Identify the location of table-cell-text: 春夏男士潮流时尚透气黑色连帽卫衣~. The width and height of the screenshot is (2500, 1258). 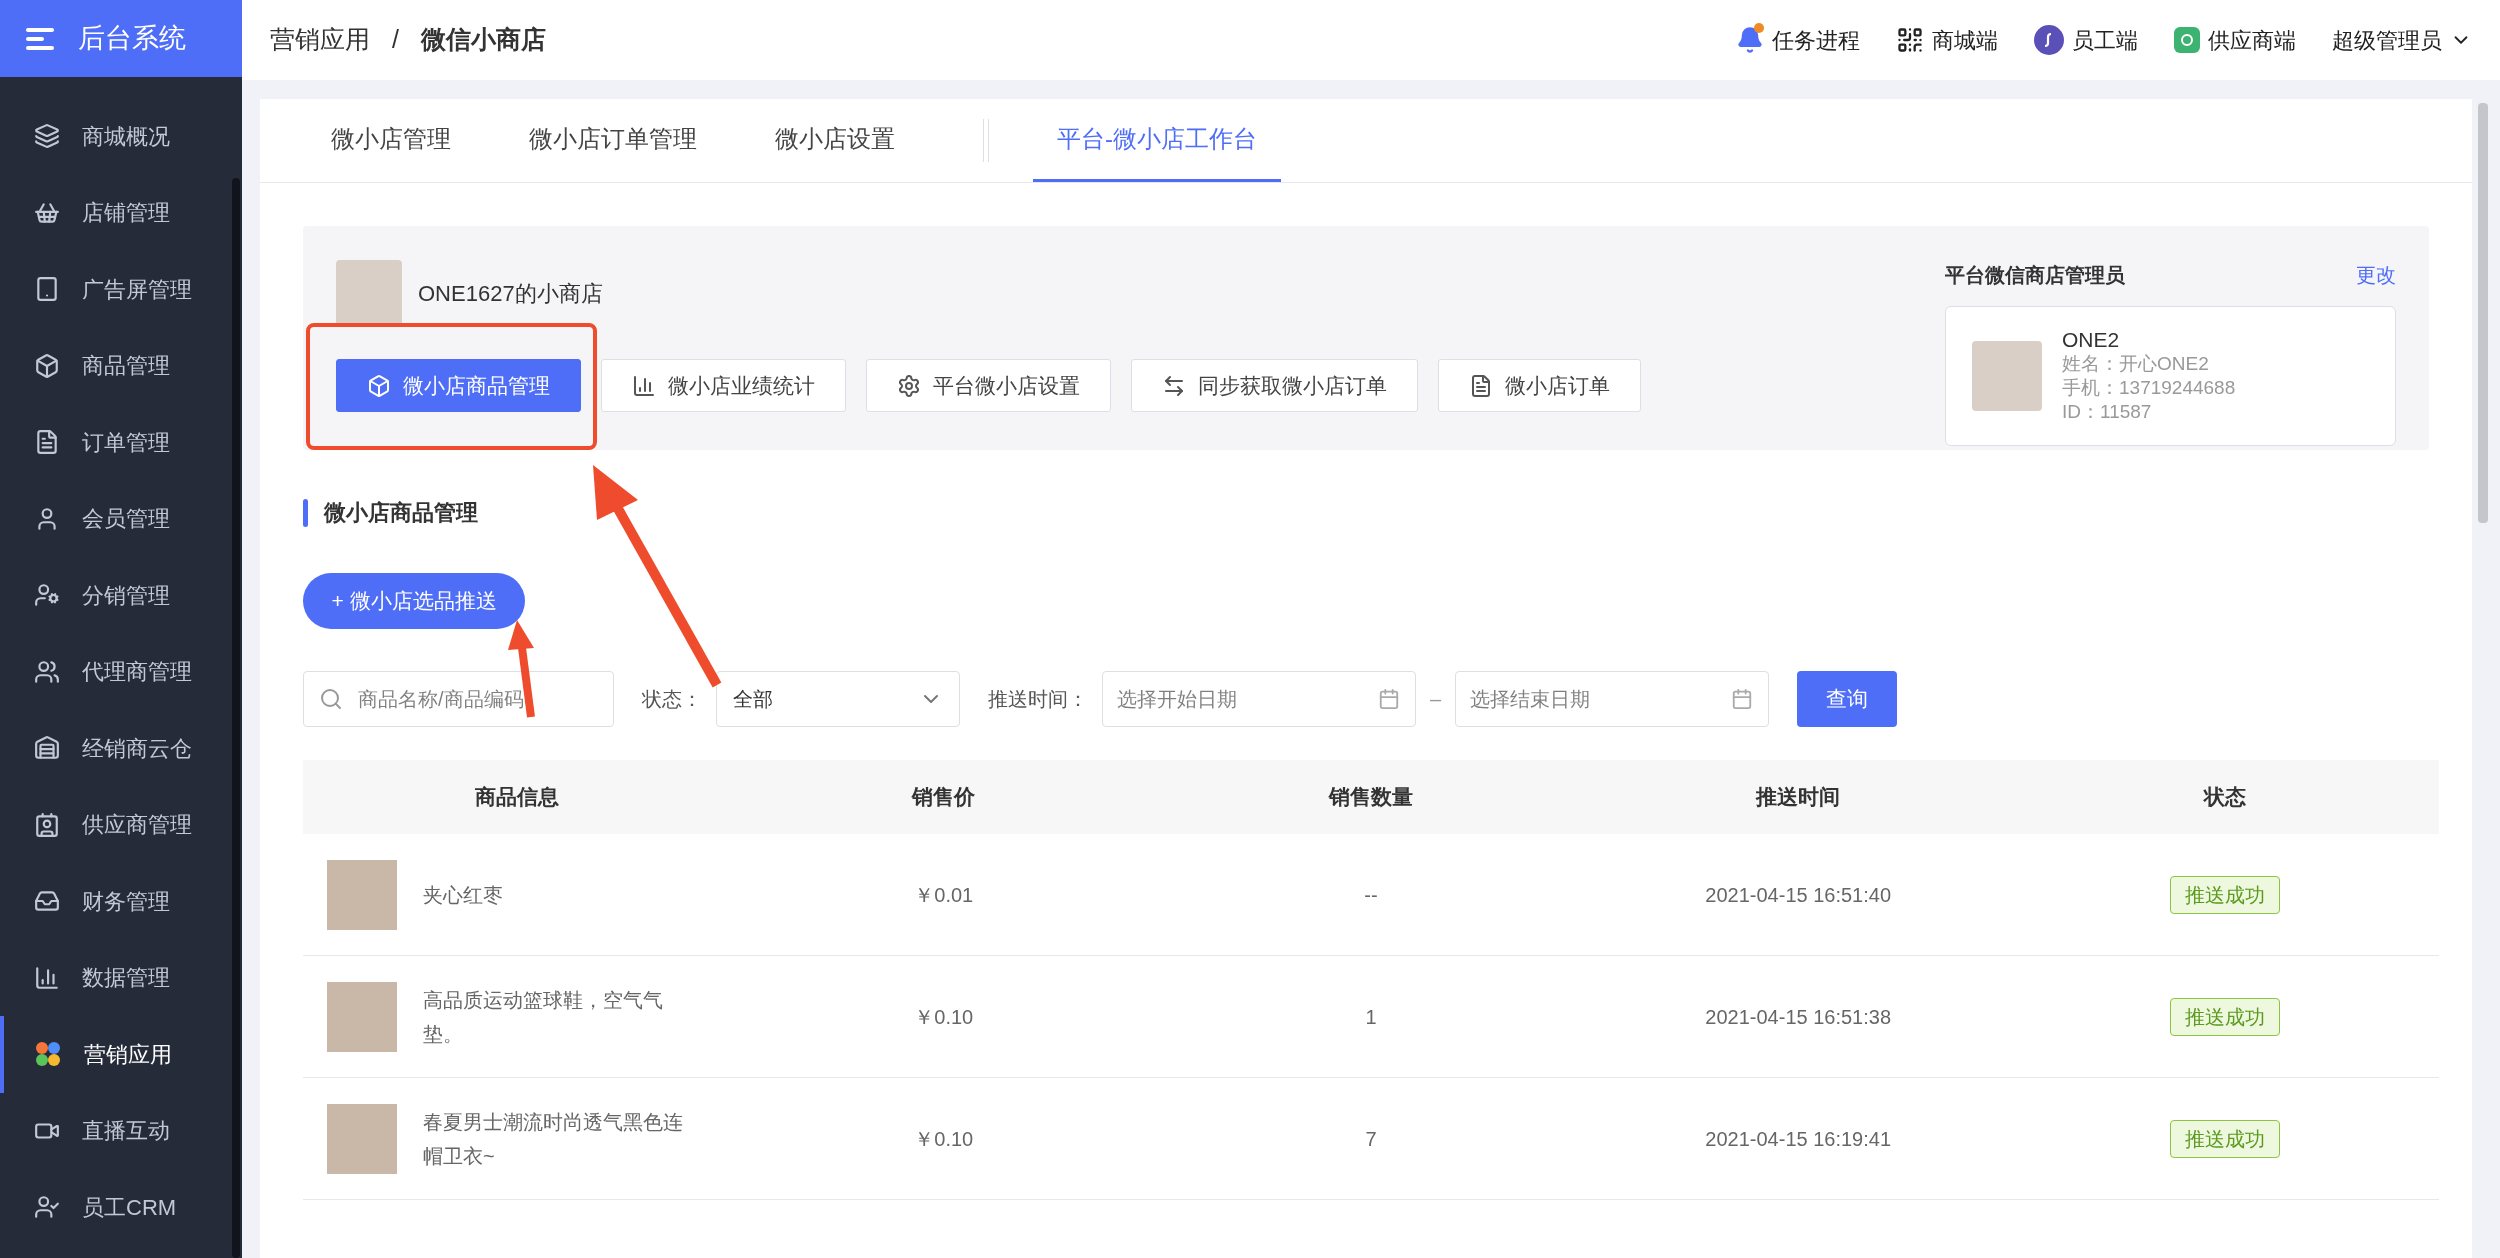
(553, 1139).